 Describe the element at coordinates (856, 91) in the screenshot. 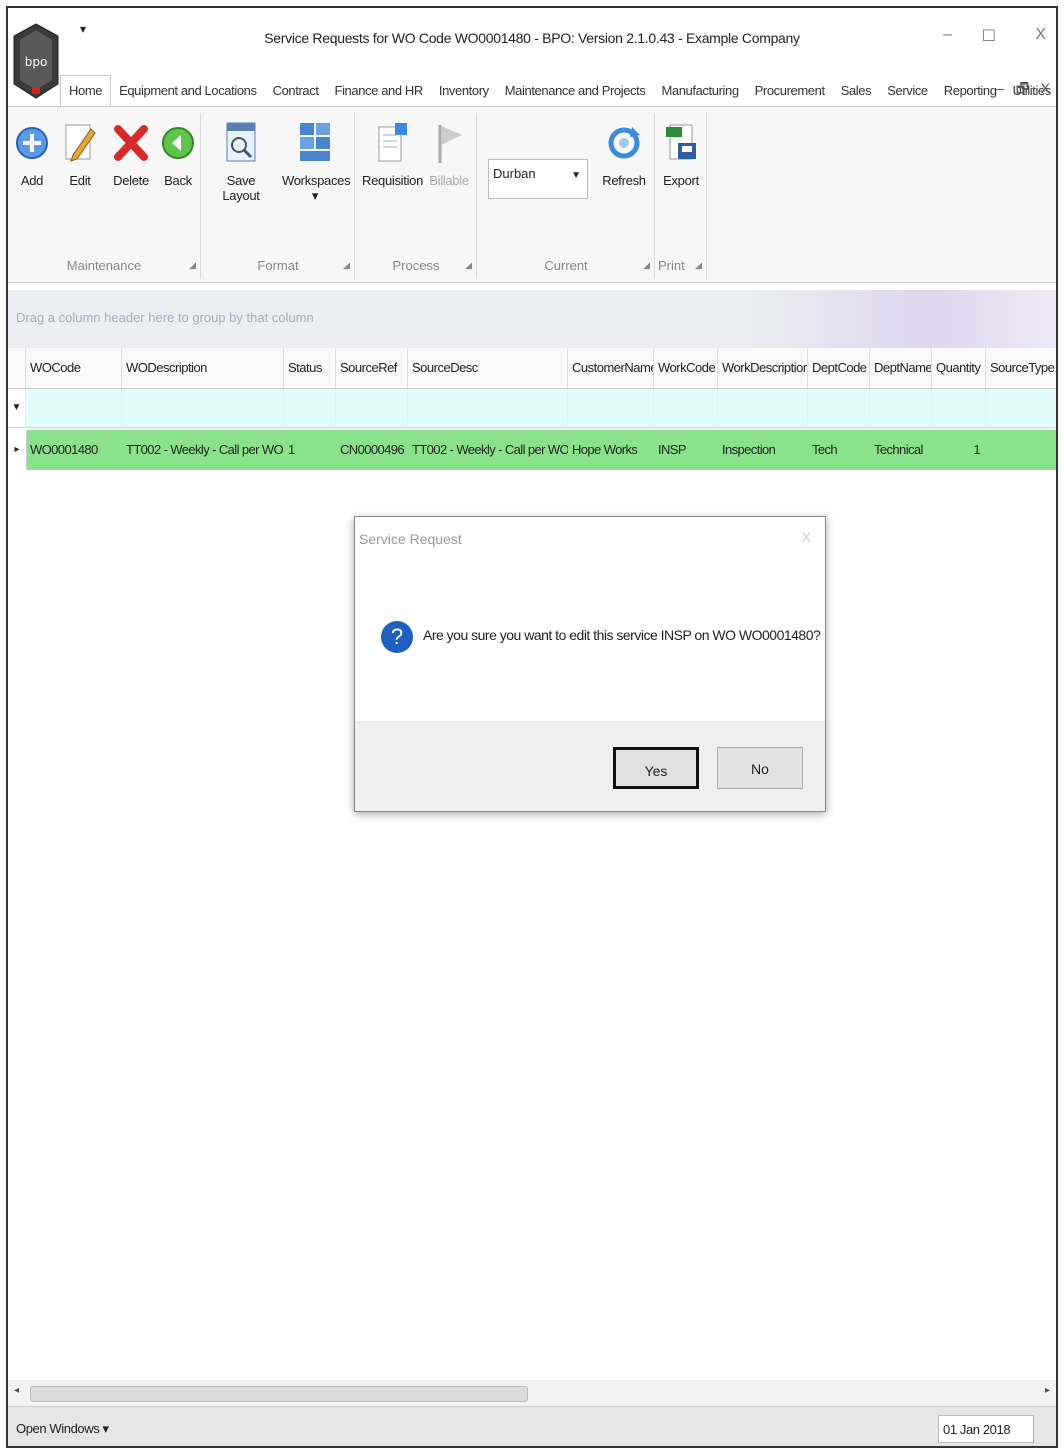

I see `tab-sales: Sales` at that location.